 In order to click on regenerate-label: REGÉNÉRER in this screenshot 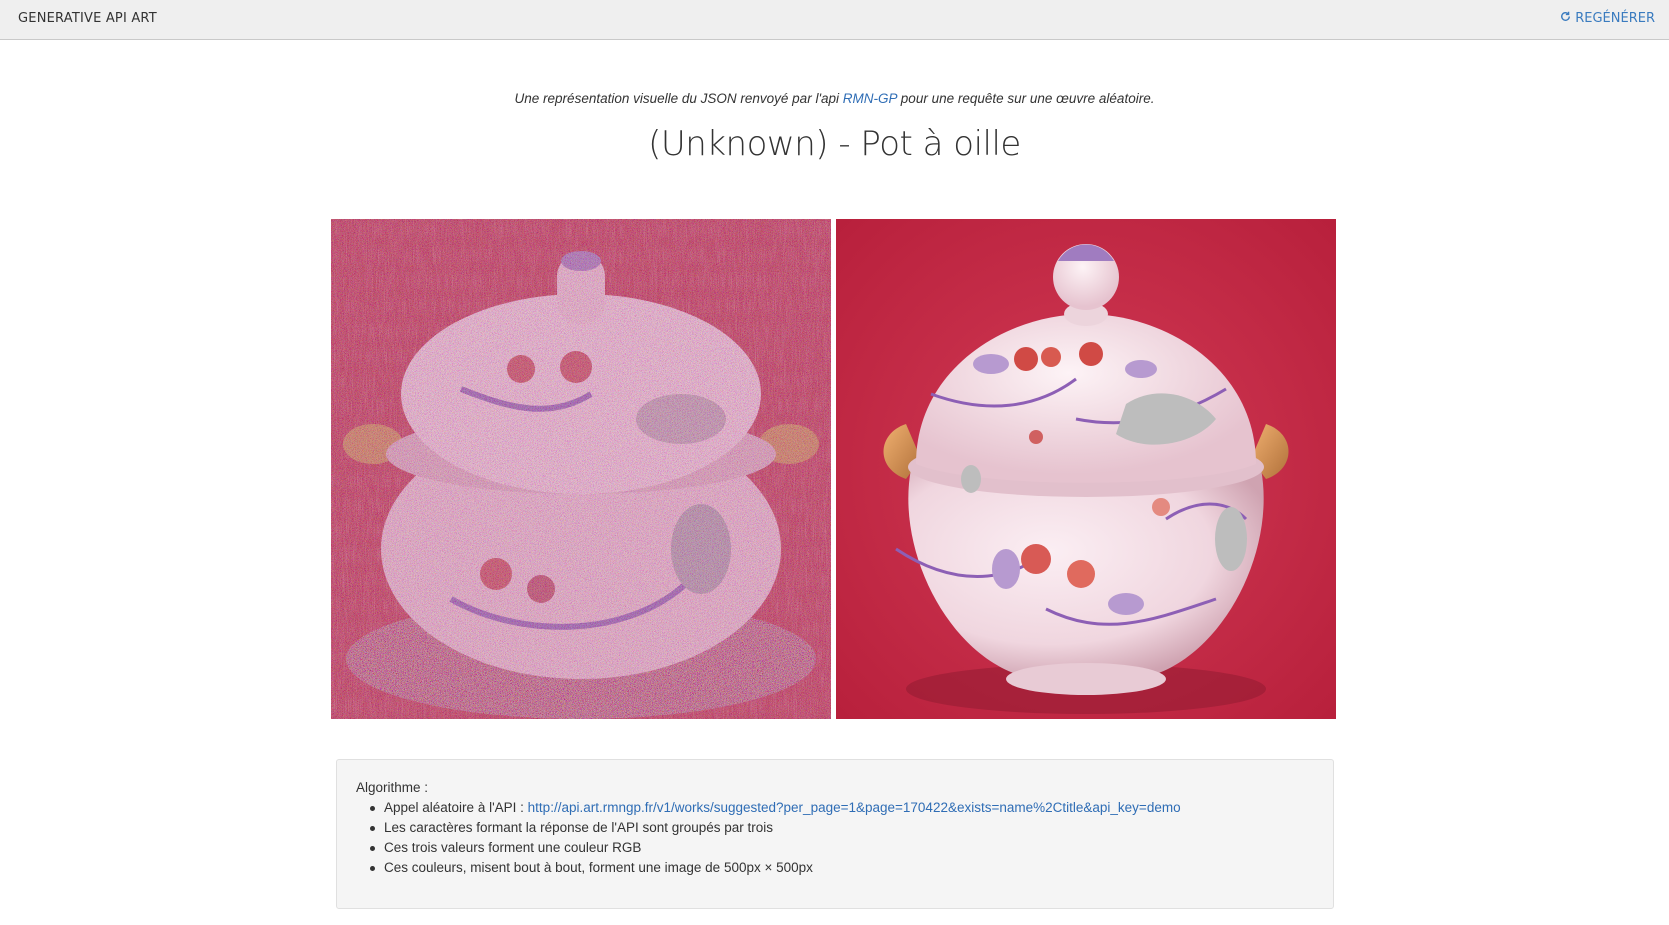, I will do `click(1615, 18)`.